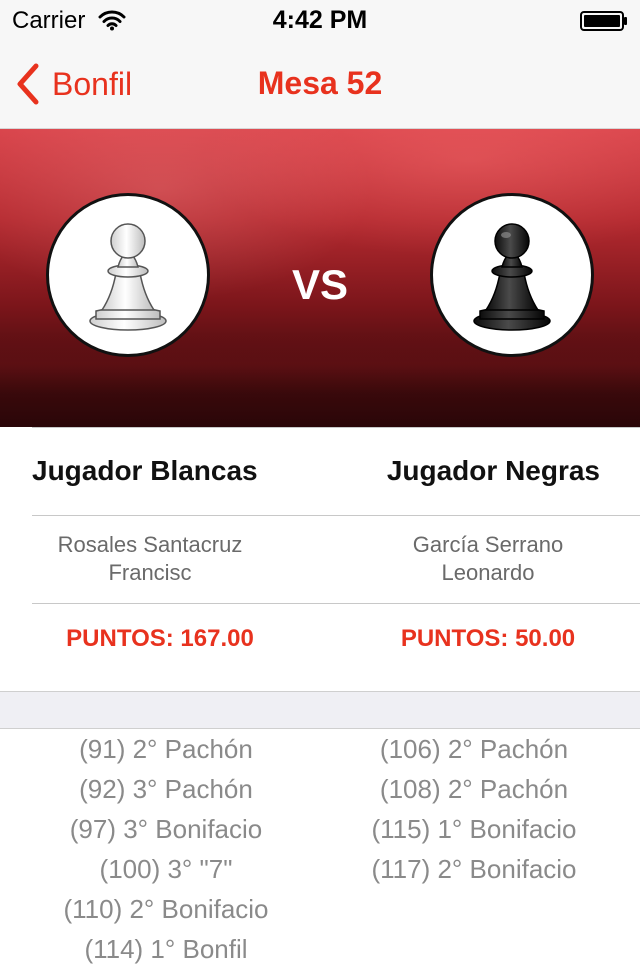 Image resolution: width=640 pixels, height=969 pixels. What do you see at coordinates (474, 869) in the screenshot?
I see `history-item: (117) 2° Bonifacio` at bounding box center [474, 869].